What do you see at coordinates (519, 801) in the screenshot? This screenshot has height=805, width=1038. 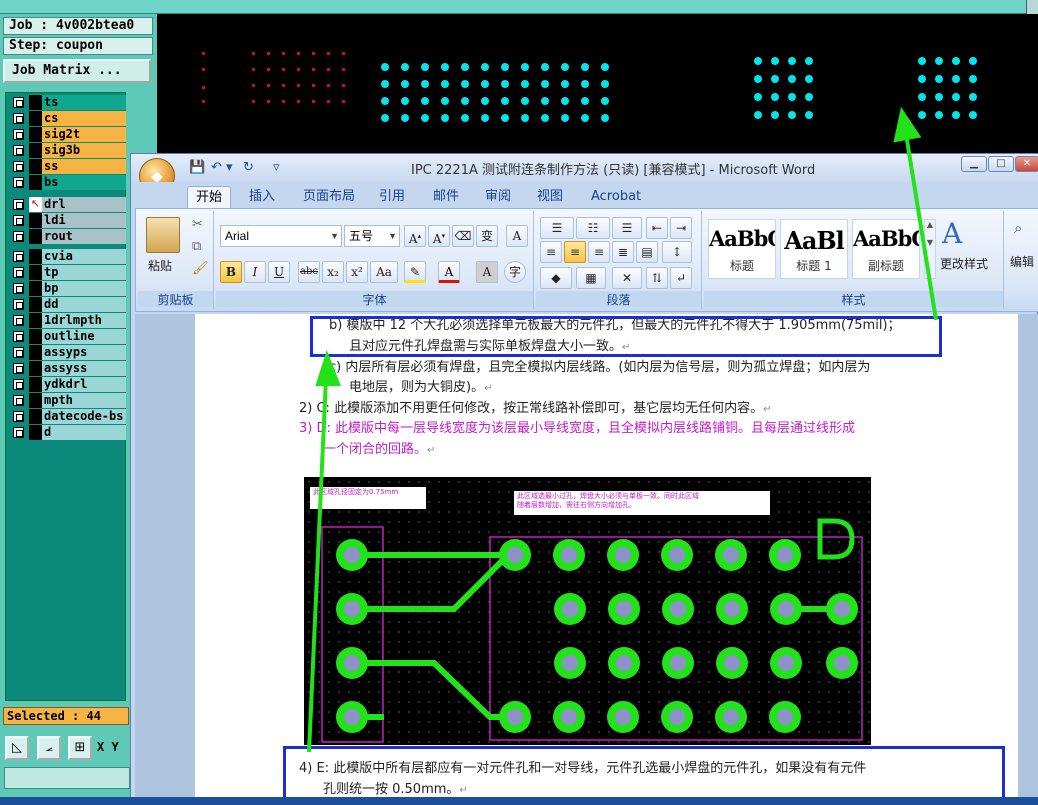 I see `taskbar` at bounding box center [519, 801].